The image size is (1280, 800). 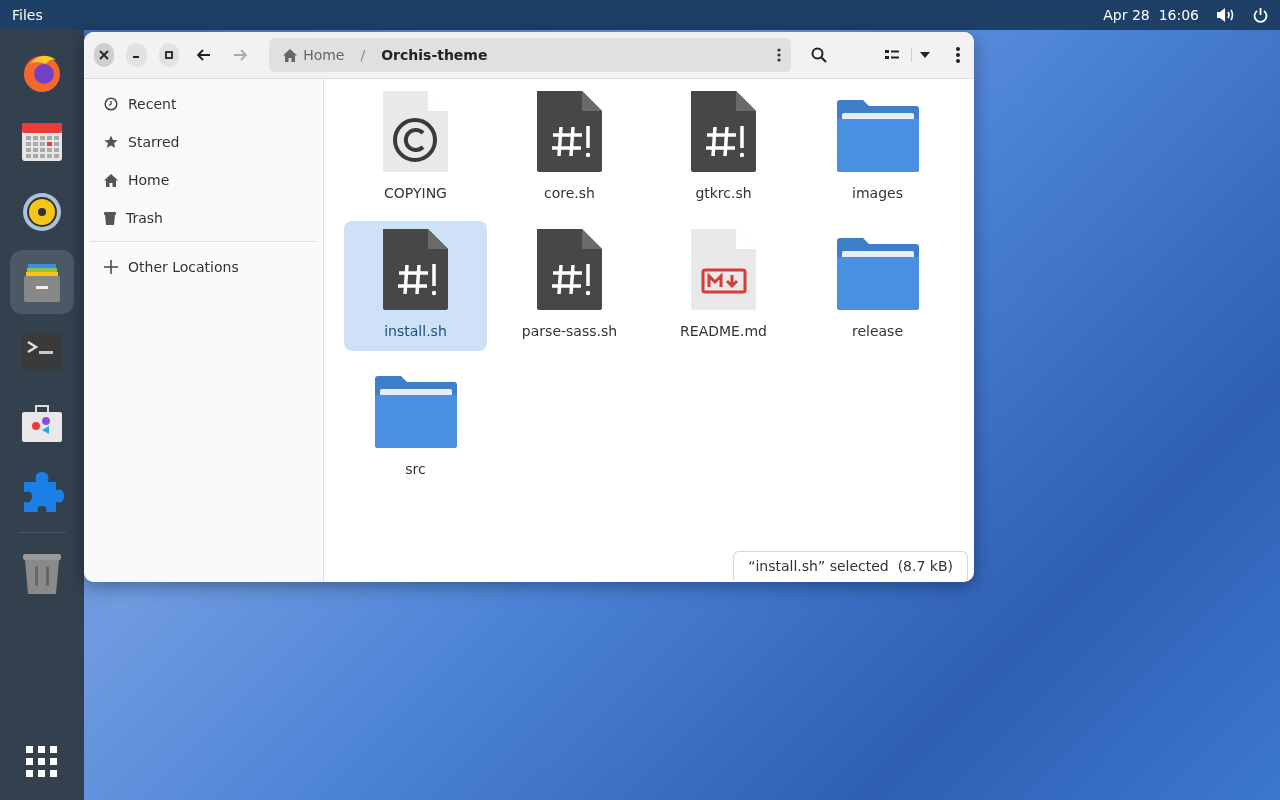 What do you see at coordinates (434, 55) in the screenshot?
I see `path-crumb: Orchis-theme` at bounding box center [434, 55].